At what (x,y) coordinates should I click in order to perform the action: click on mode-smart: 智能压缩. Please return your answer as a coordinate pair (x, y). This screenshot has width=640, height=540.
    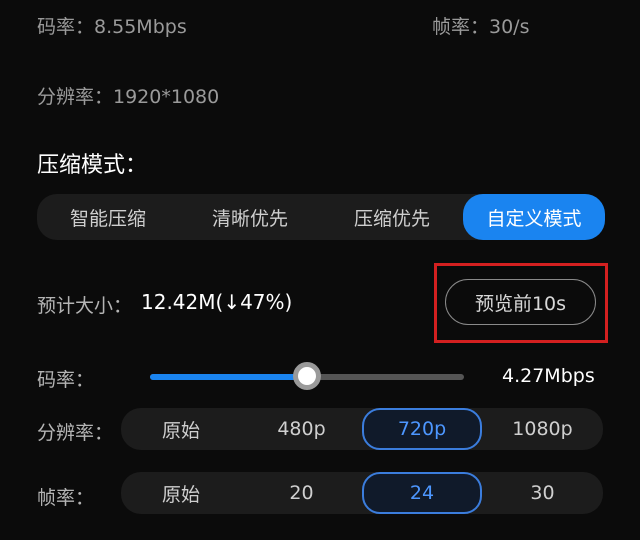
    Looking at the image, I should click on (108, 217).